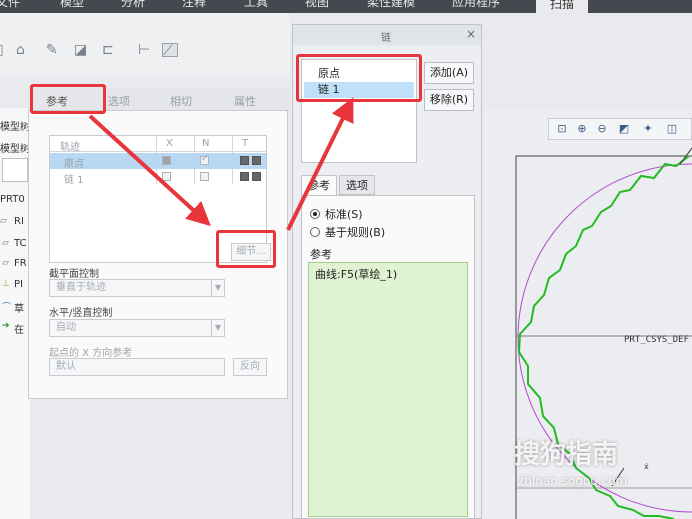 This screenshot has width=692, height=519. What do you see at coordinates (566, 455) in the screenshot?
I see `watermark-brand: 搜狗指南` at bounding box center [566, 455].